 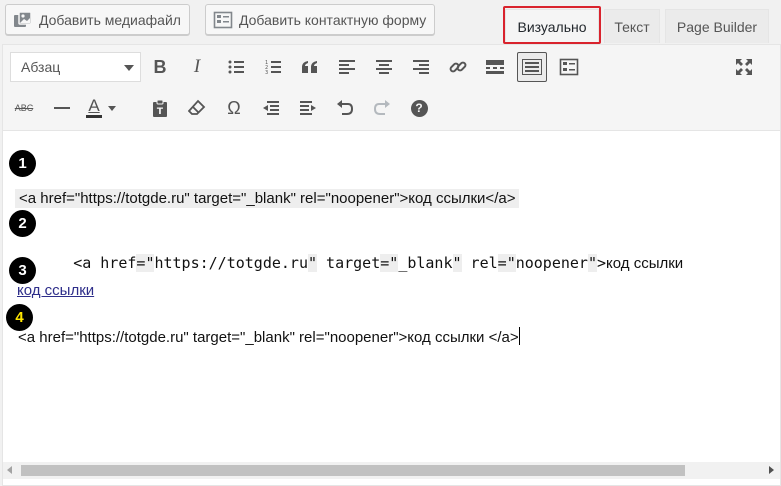 I want to click on marker-2: 2, so click(x=22, y=223).